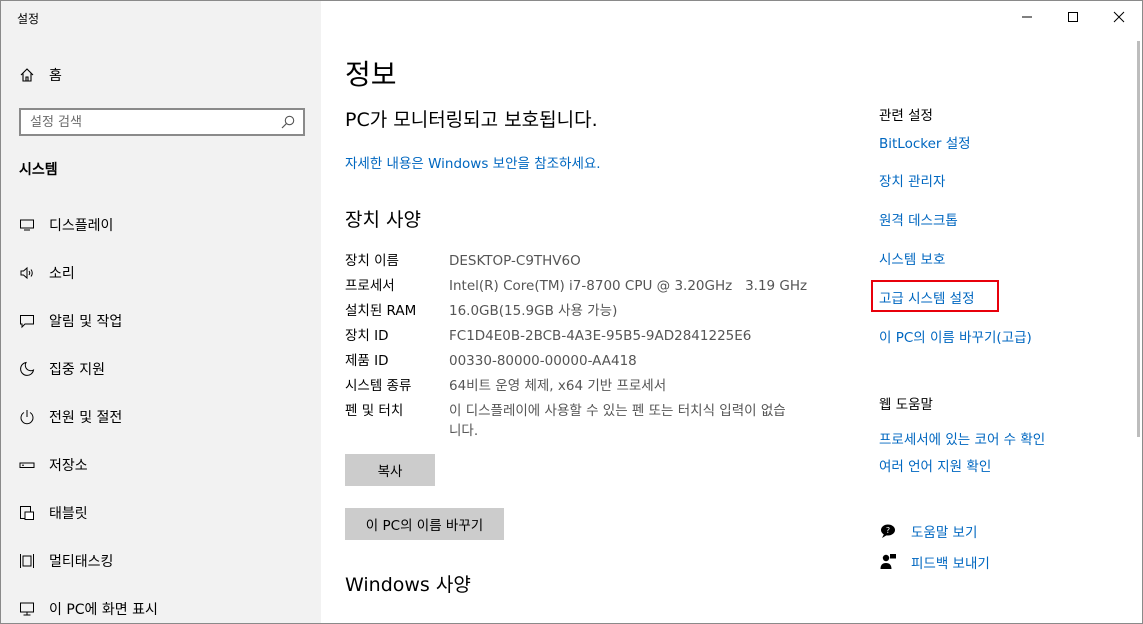 This screenshot has width=1143, height=624. What do you see at coordinates (925, 142) in the screenshot?
I see `bitlocker-link: BitLocker 설정` at bounding box center [925, 142].